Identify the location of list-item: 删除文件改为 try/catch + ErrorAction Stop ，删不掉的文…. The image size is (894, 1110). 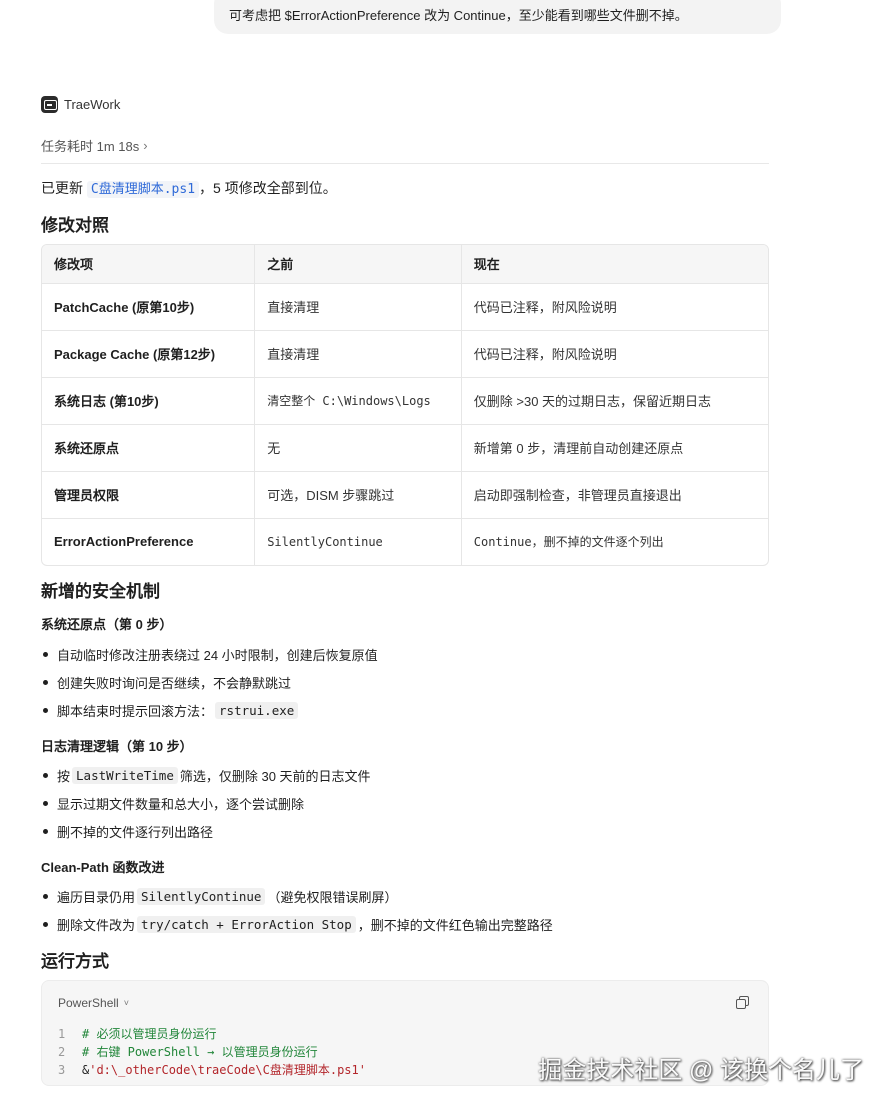
(297, 924).